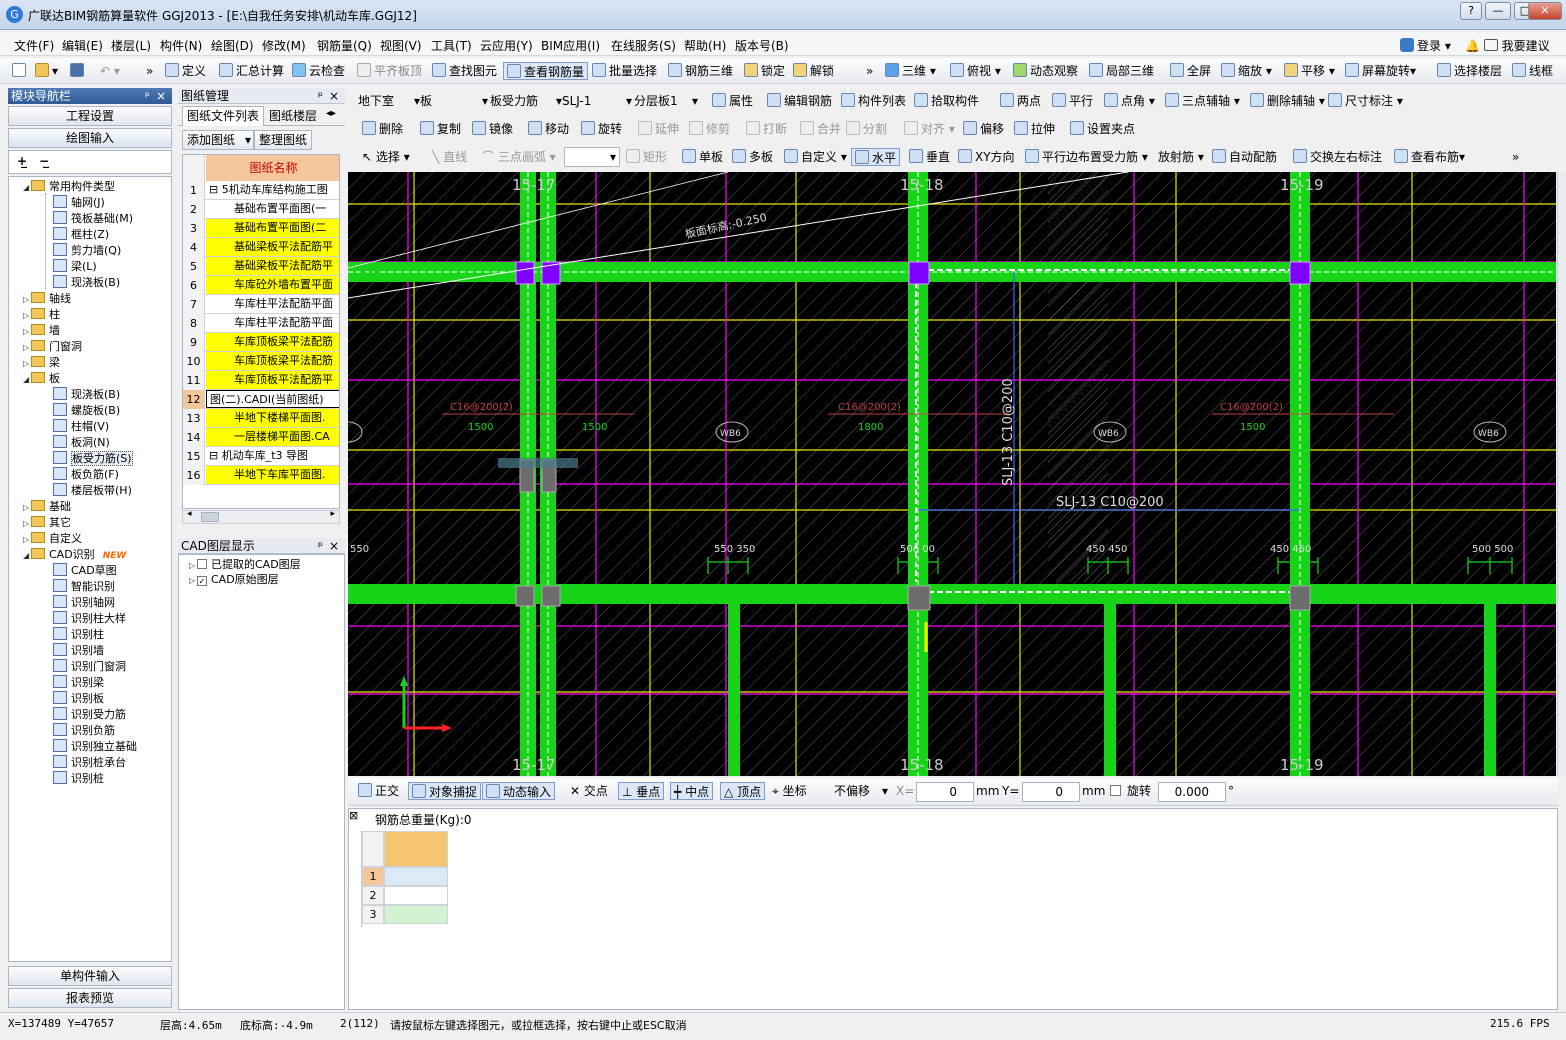  What do you see at coordinates (344, 45) in the screenshot?
I see `menu-steel: 钢筋量(Q)` at bounding box center [344, 45].